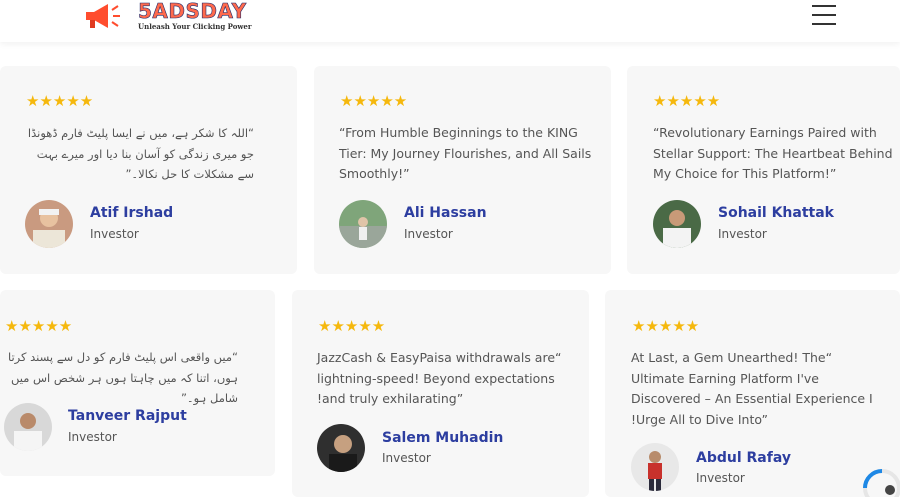  I want to click on testimonial-name: Salem Muhadin, so click(443, 438).